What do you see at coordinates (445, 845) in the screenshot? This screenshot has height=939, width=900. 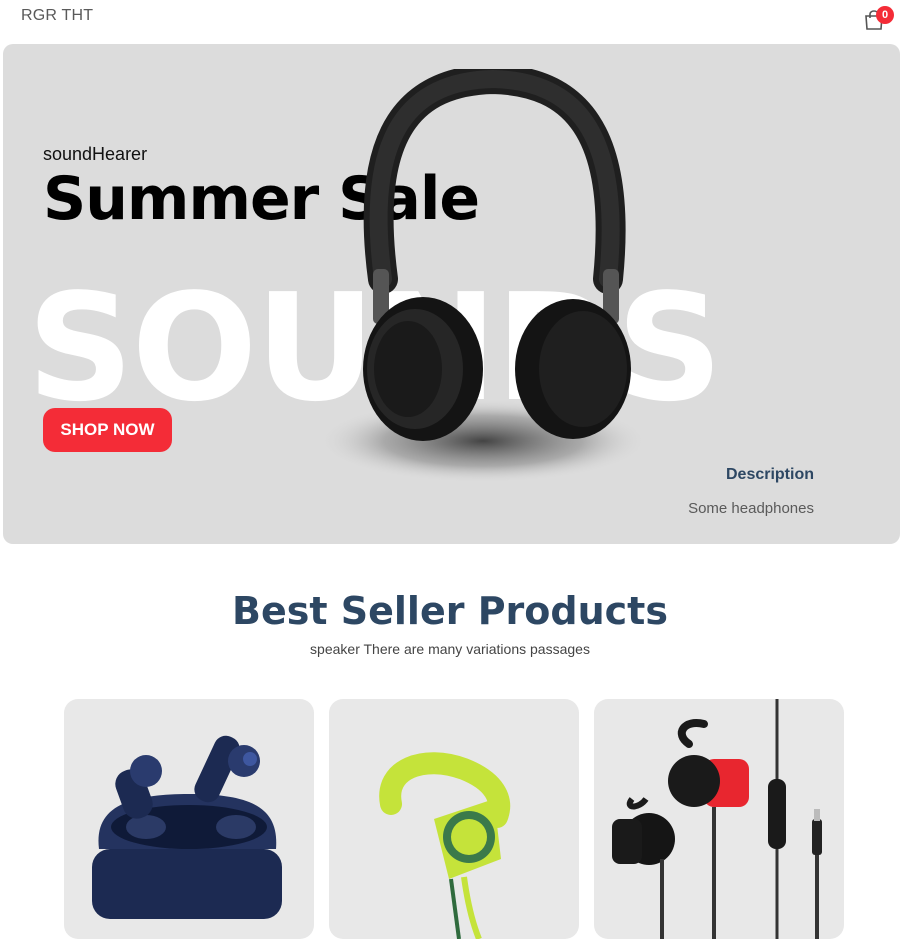 I see `sport-earphone-icon` at bounding box center [445, 845].